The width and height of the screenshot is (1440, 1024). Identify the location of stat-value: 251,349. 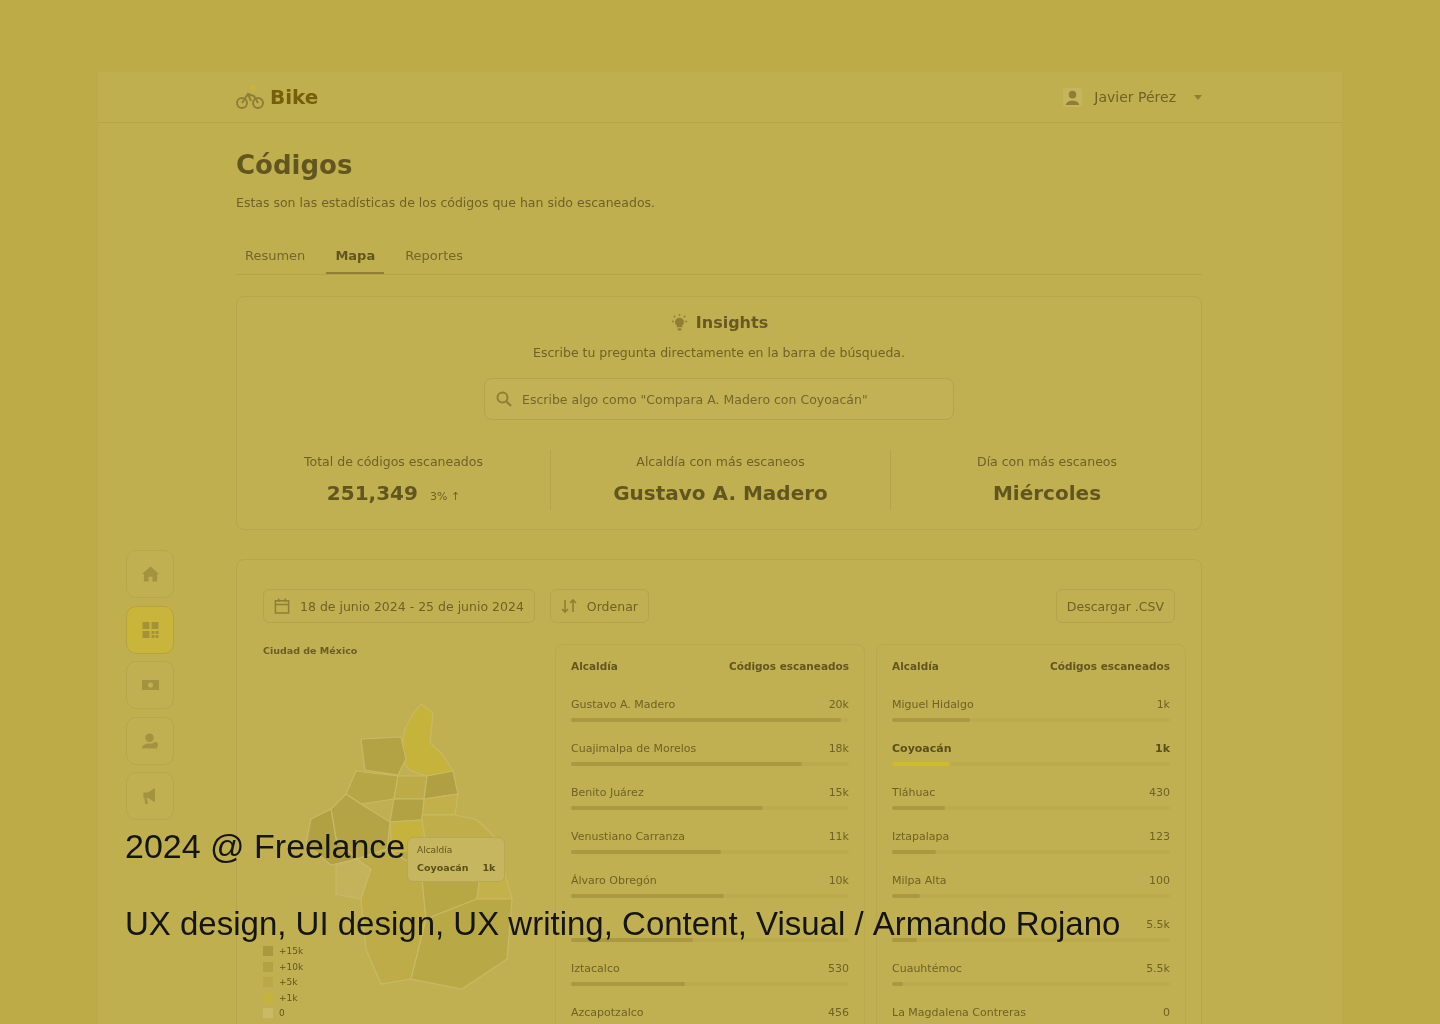
(372, 493).